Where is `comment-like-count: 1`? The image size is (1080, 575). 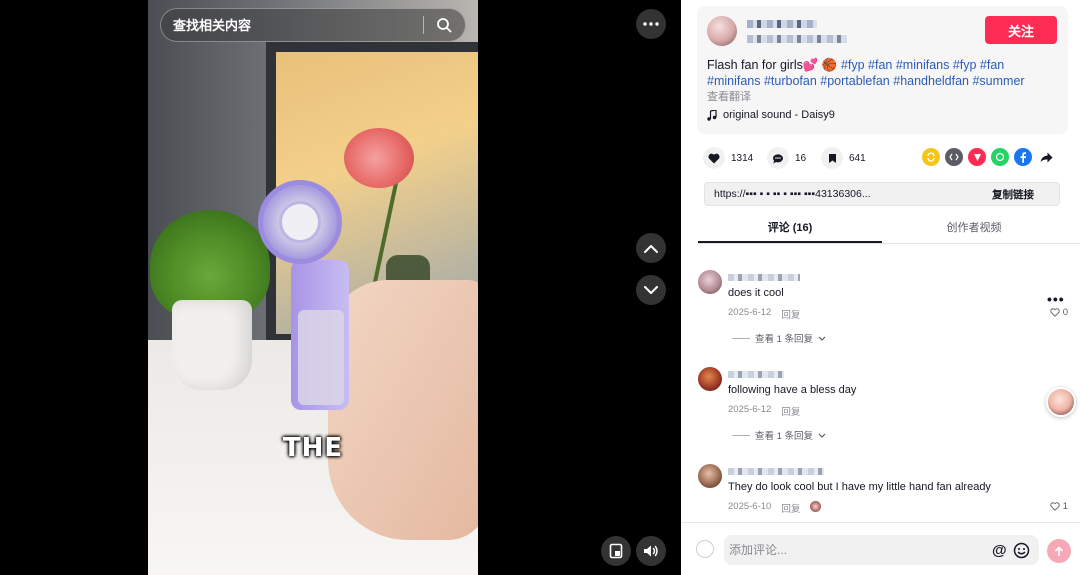 comment-like-count: 1 is located at coordinates (1065, 506).